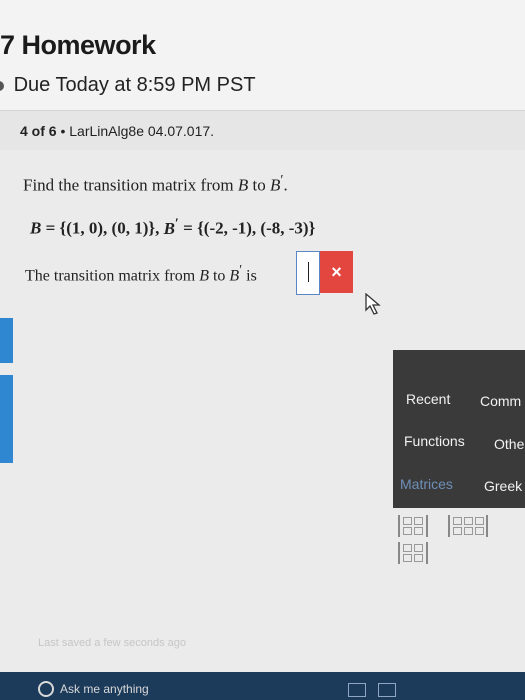  Describe the element at coordinates (234, 276) in the screenshot. I see `answer-basis-b-prime: B` at that location.